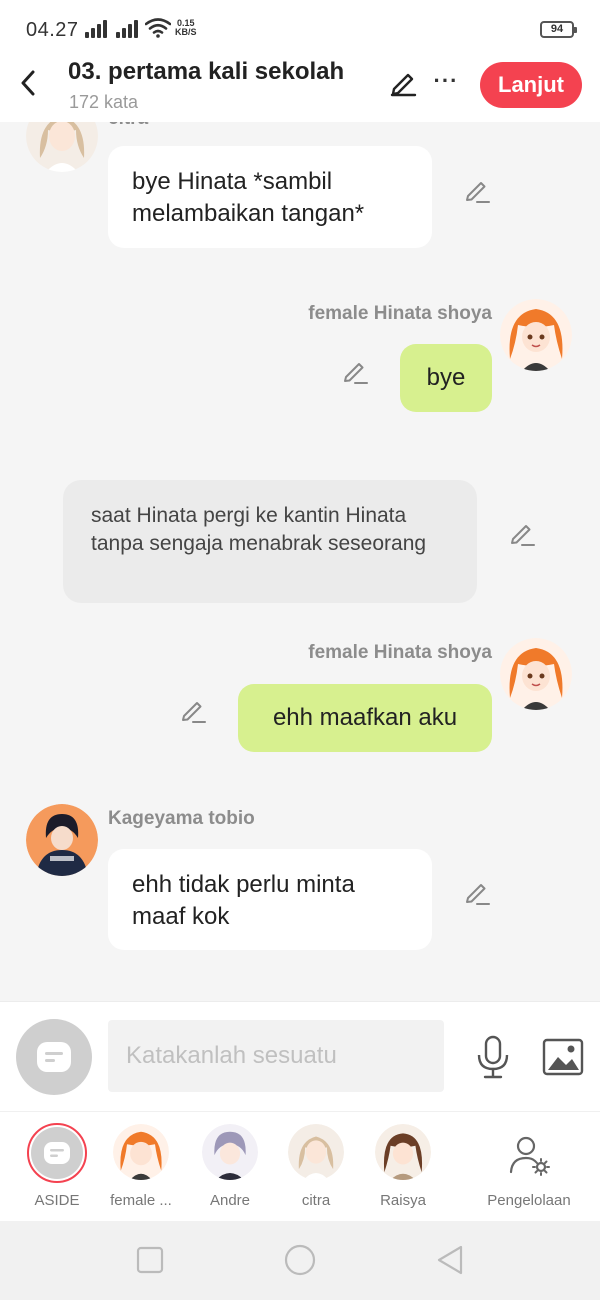 The image size is (600, 1300). Describe the element at coordinates (300, 28) in the screenshot. I see `status-bar: 04.27 0.15 KB/S 94` at that location.